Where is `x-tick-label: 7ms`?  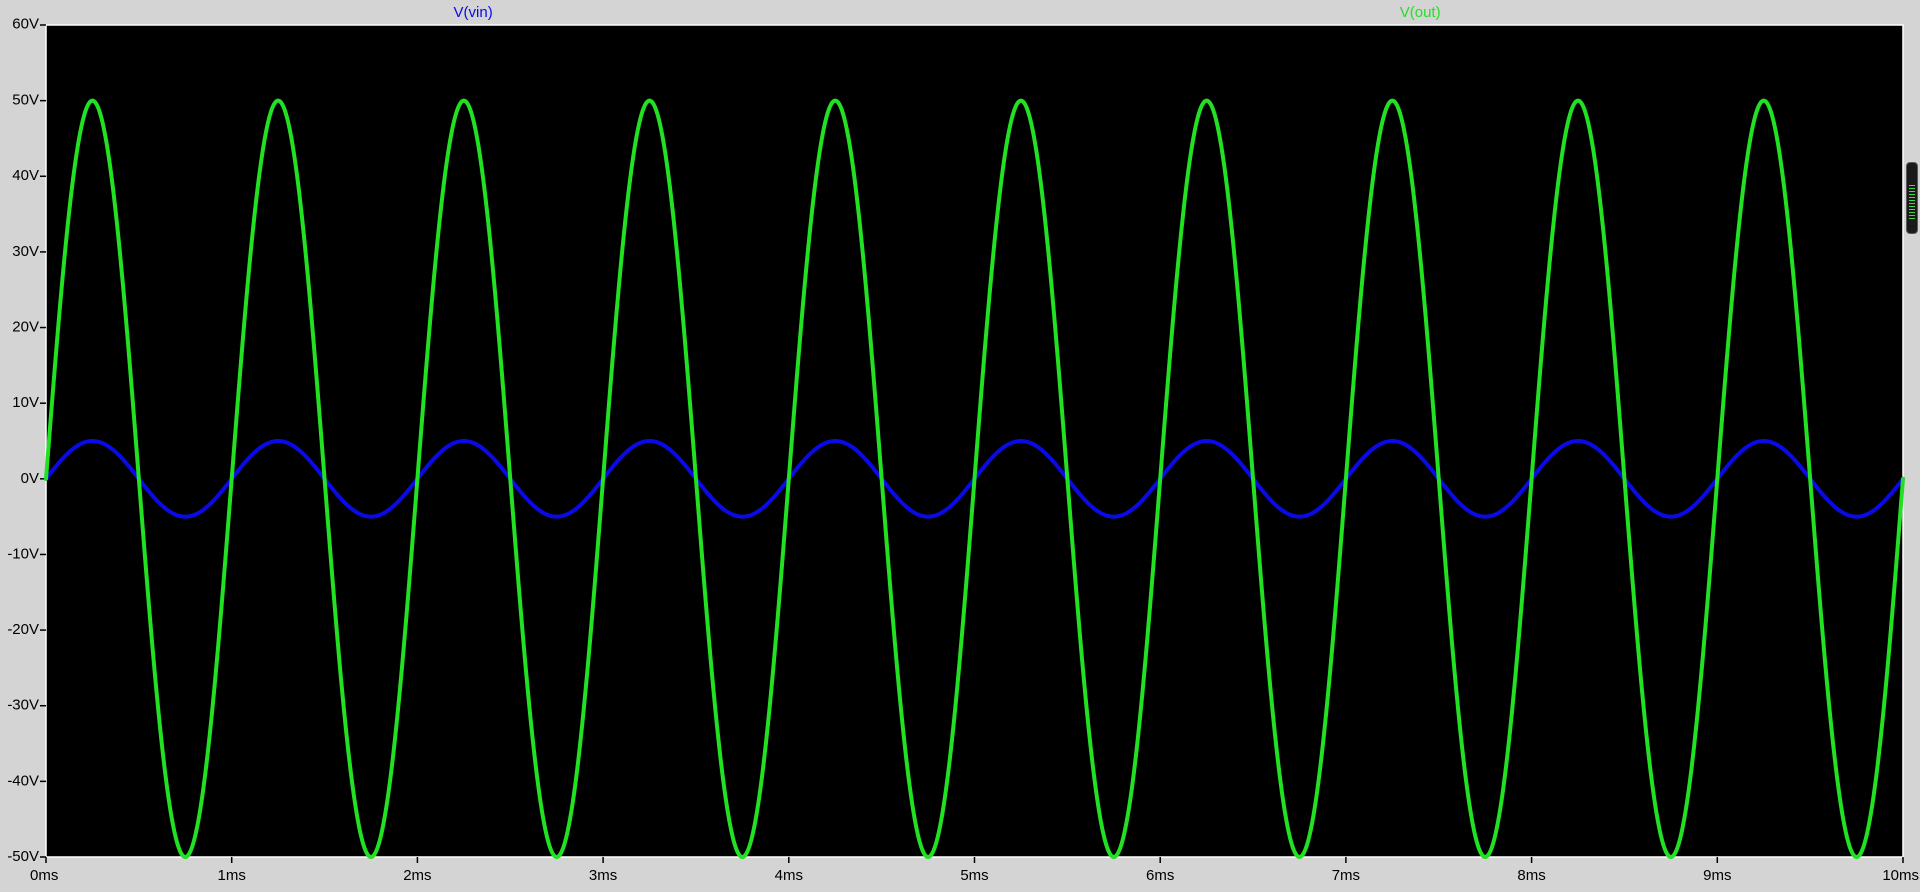
x-tick-label: 7ms is located at coordinates (1346, 875).